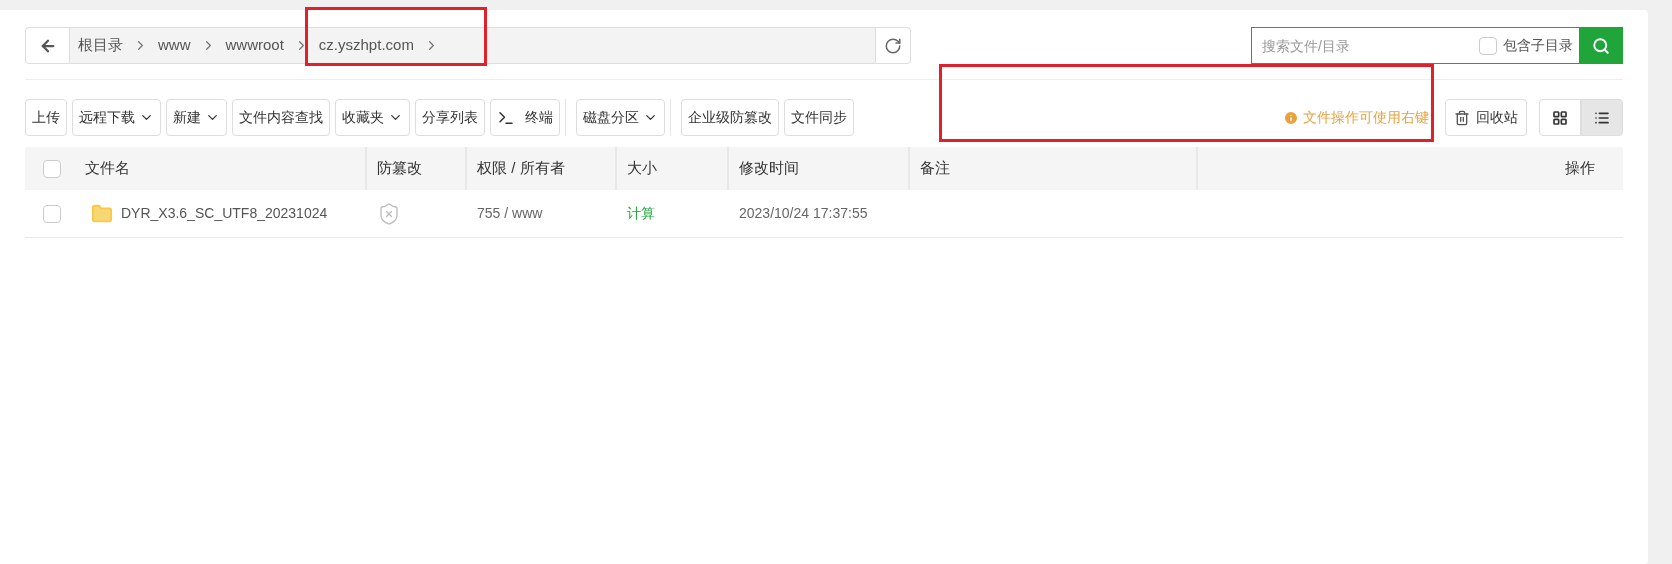 The width and height of the screenshot is (1672, 564). I want to click on grid-icon, so click(1560, 117).